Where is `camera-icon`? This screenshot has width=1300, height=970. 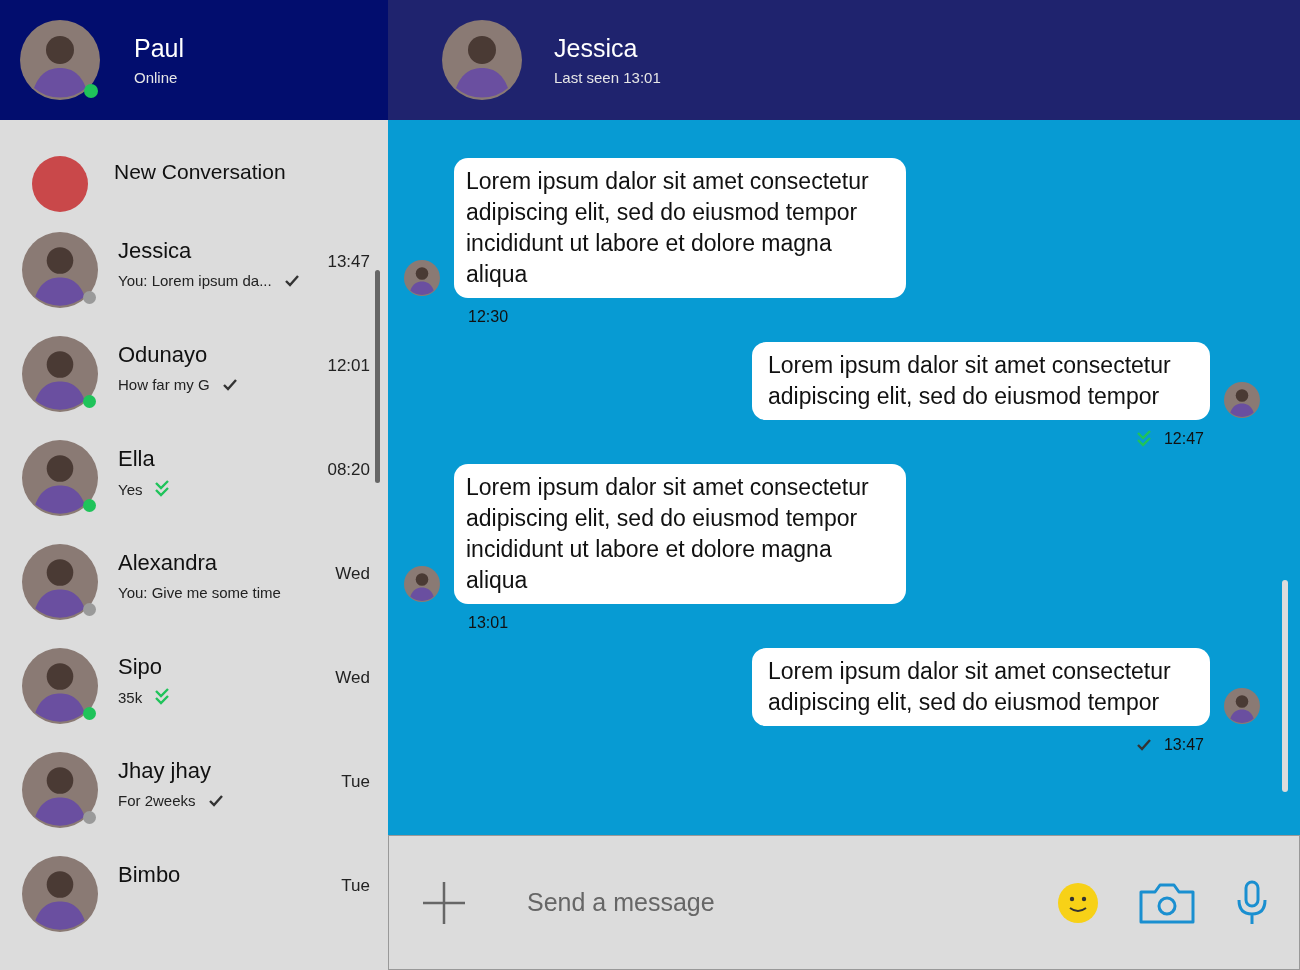 camera-icon is located at coordinates (1167, 902).